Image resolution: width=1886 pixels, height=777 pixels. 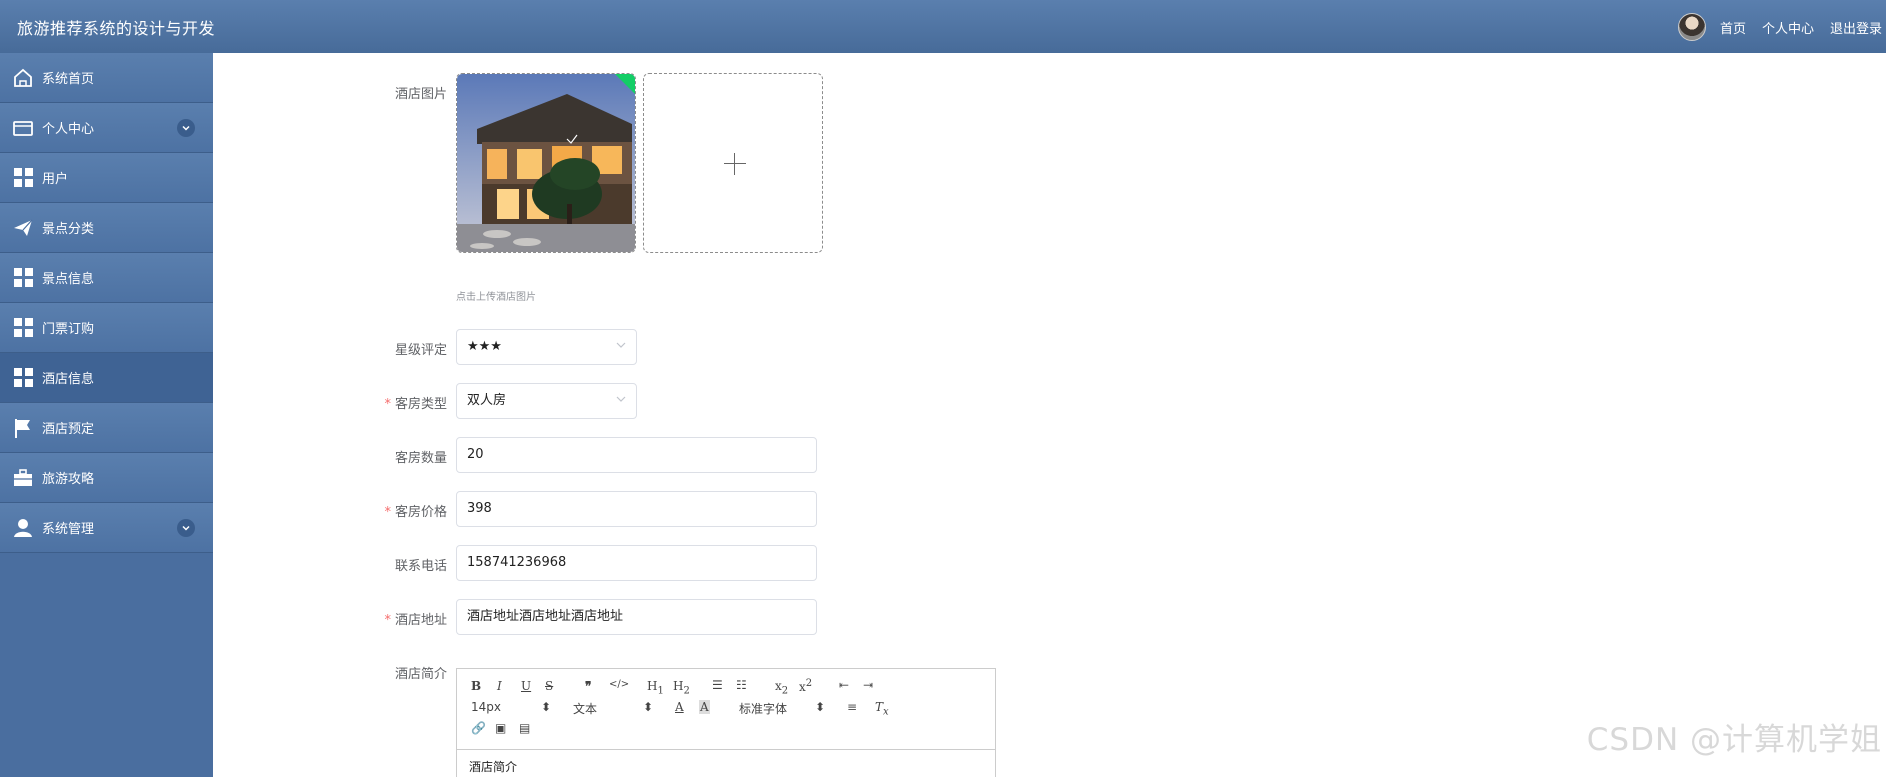 I want to click on indent-icon: ⇥, so click(x=868, y=685).